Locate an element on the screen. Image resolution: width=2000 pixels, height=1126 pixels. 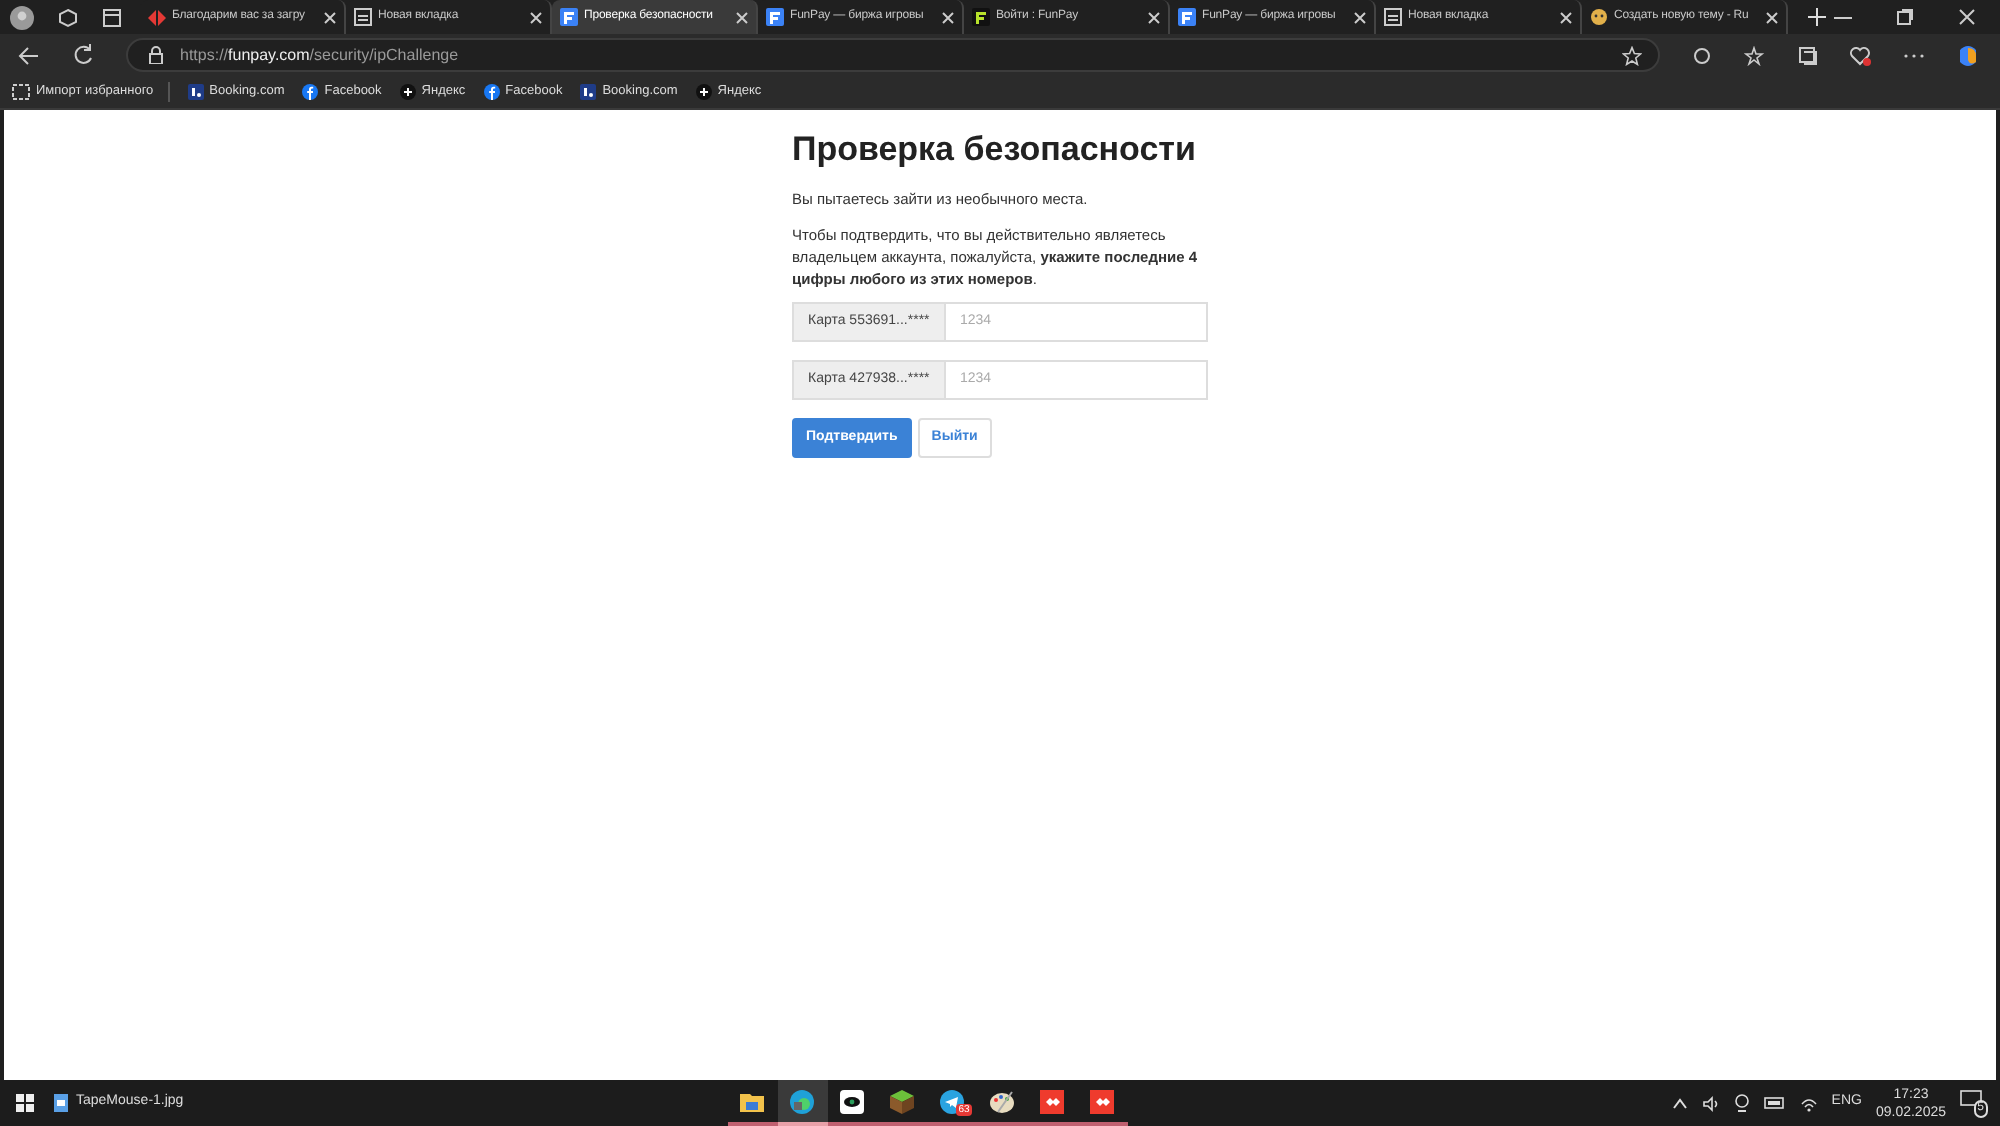
telegram-icon is located at coordinates (952, 1101).